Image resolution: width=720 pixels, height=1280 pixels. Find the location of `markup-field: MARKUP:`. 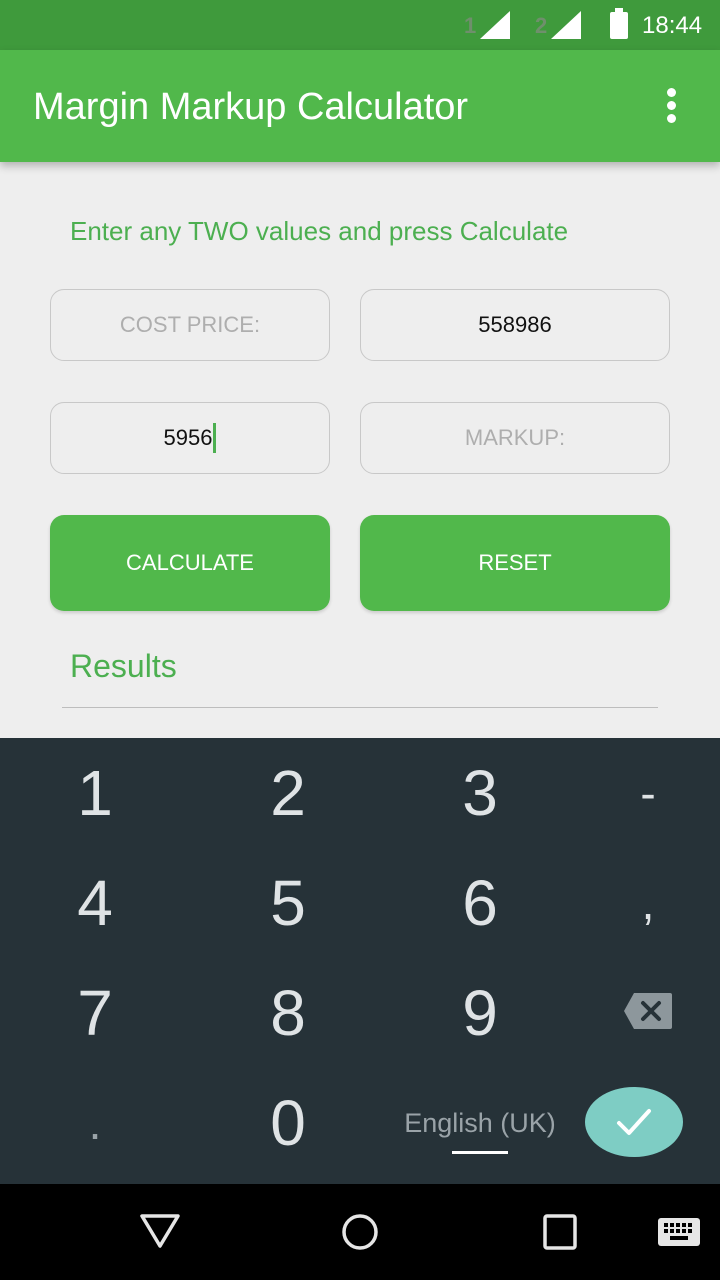

markup-field: MARKUP: is located at coordinates (515, 438).